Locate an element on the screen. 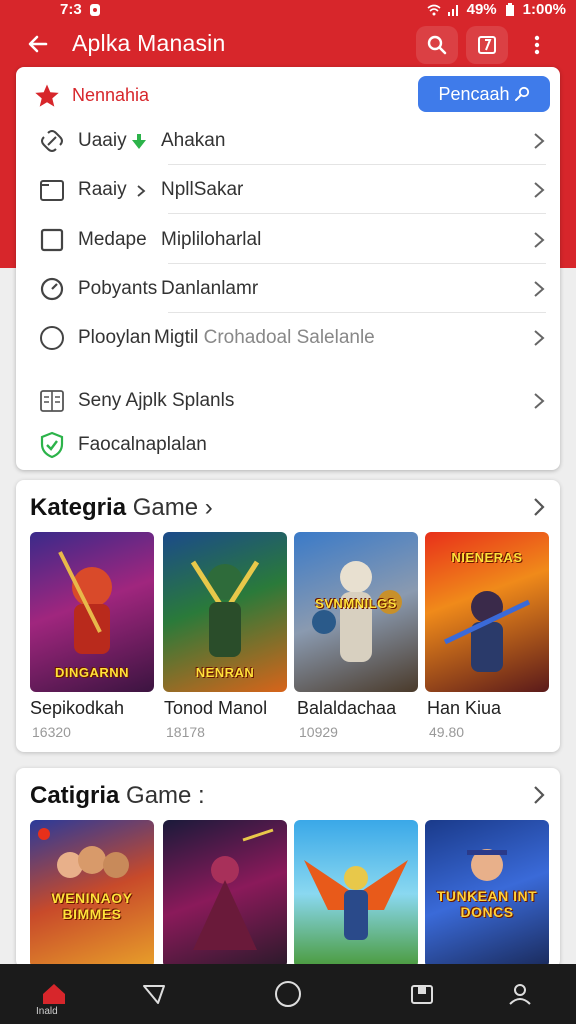  menu-row-sub: NpllSakar is located at coordinates (202, 189).